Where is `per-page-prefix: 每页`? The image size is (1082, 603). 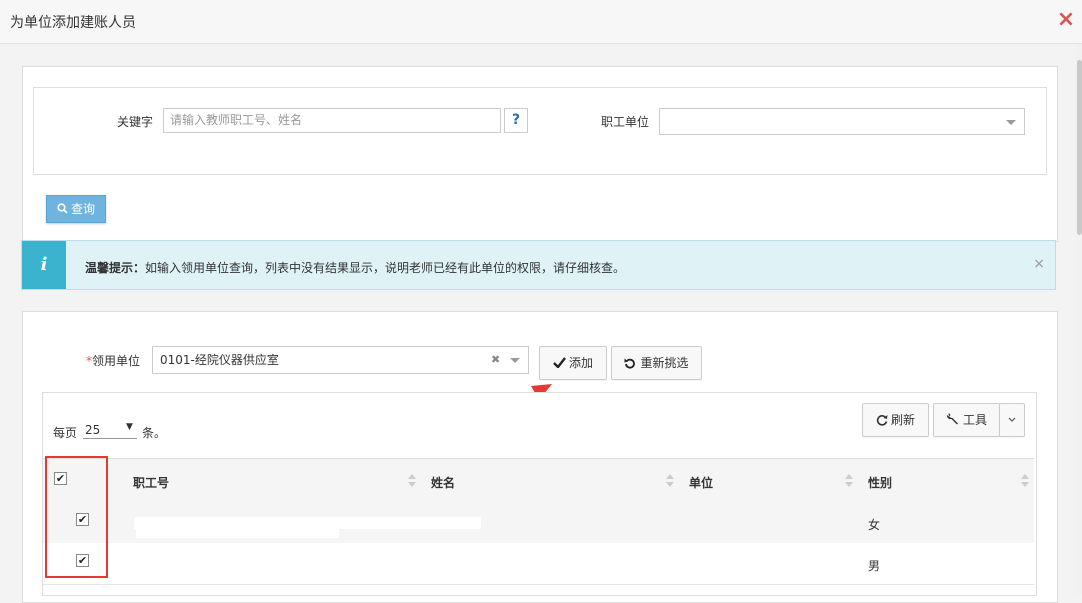 per-page-prefix: 每页 is located at coordinates (65, 433).